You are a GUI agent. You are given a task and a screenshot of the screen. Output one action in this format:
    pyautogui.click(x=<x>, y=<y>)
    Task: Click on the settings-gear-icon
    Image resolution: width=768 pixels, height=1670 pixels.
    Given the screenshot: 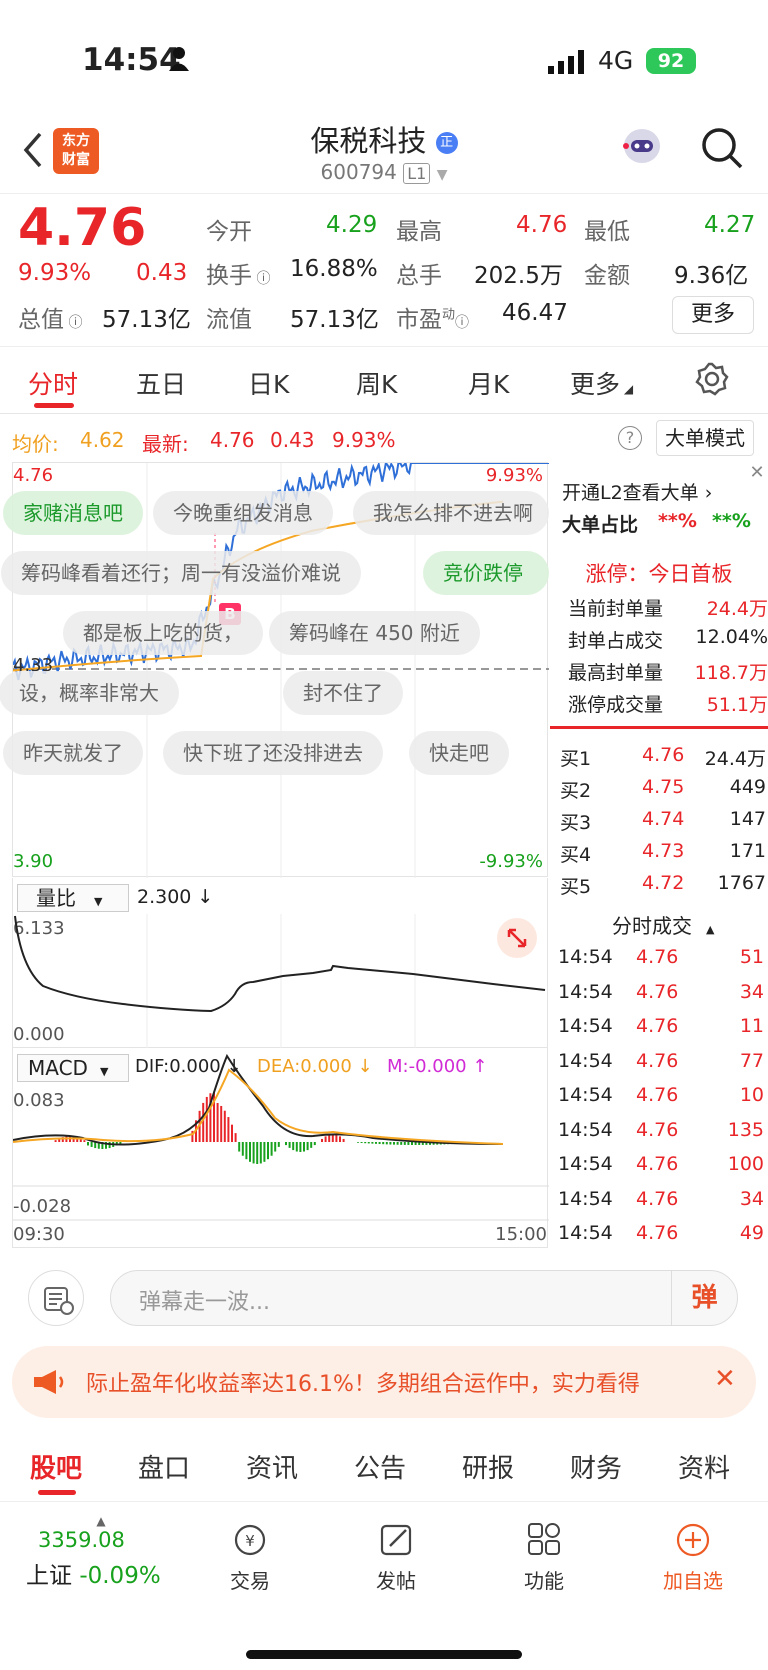 What is the action you would take?
    pyautogui.click(x=712, y=381)
    